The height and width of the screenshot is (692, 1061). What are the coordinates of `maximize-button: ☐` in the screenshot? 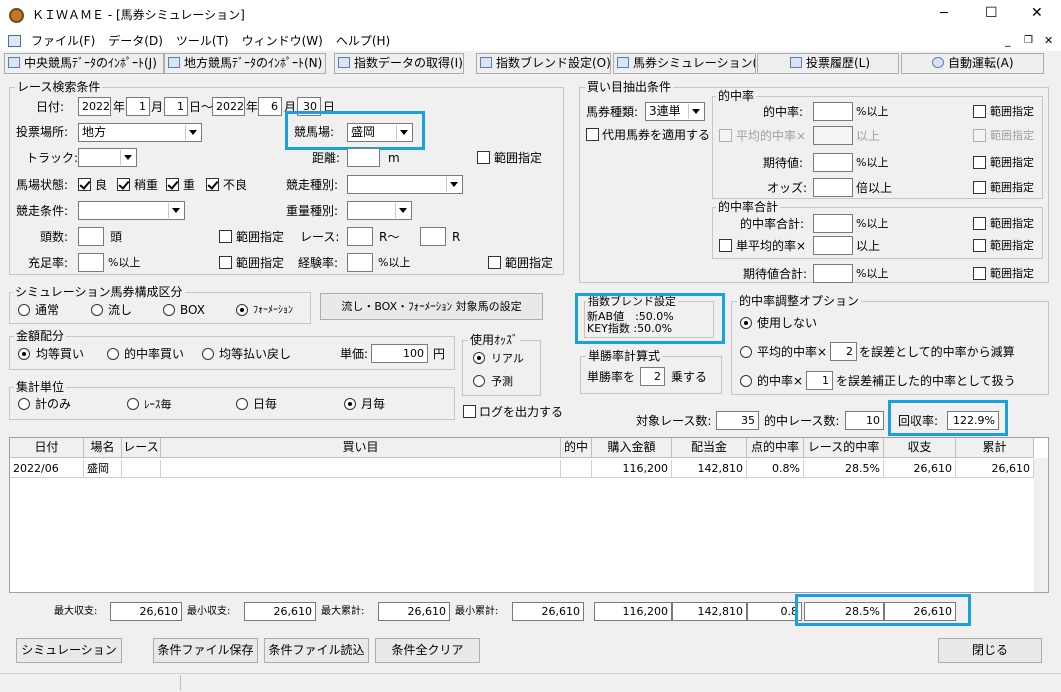 It's located at (991, 13).